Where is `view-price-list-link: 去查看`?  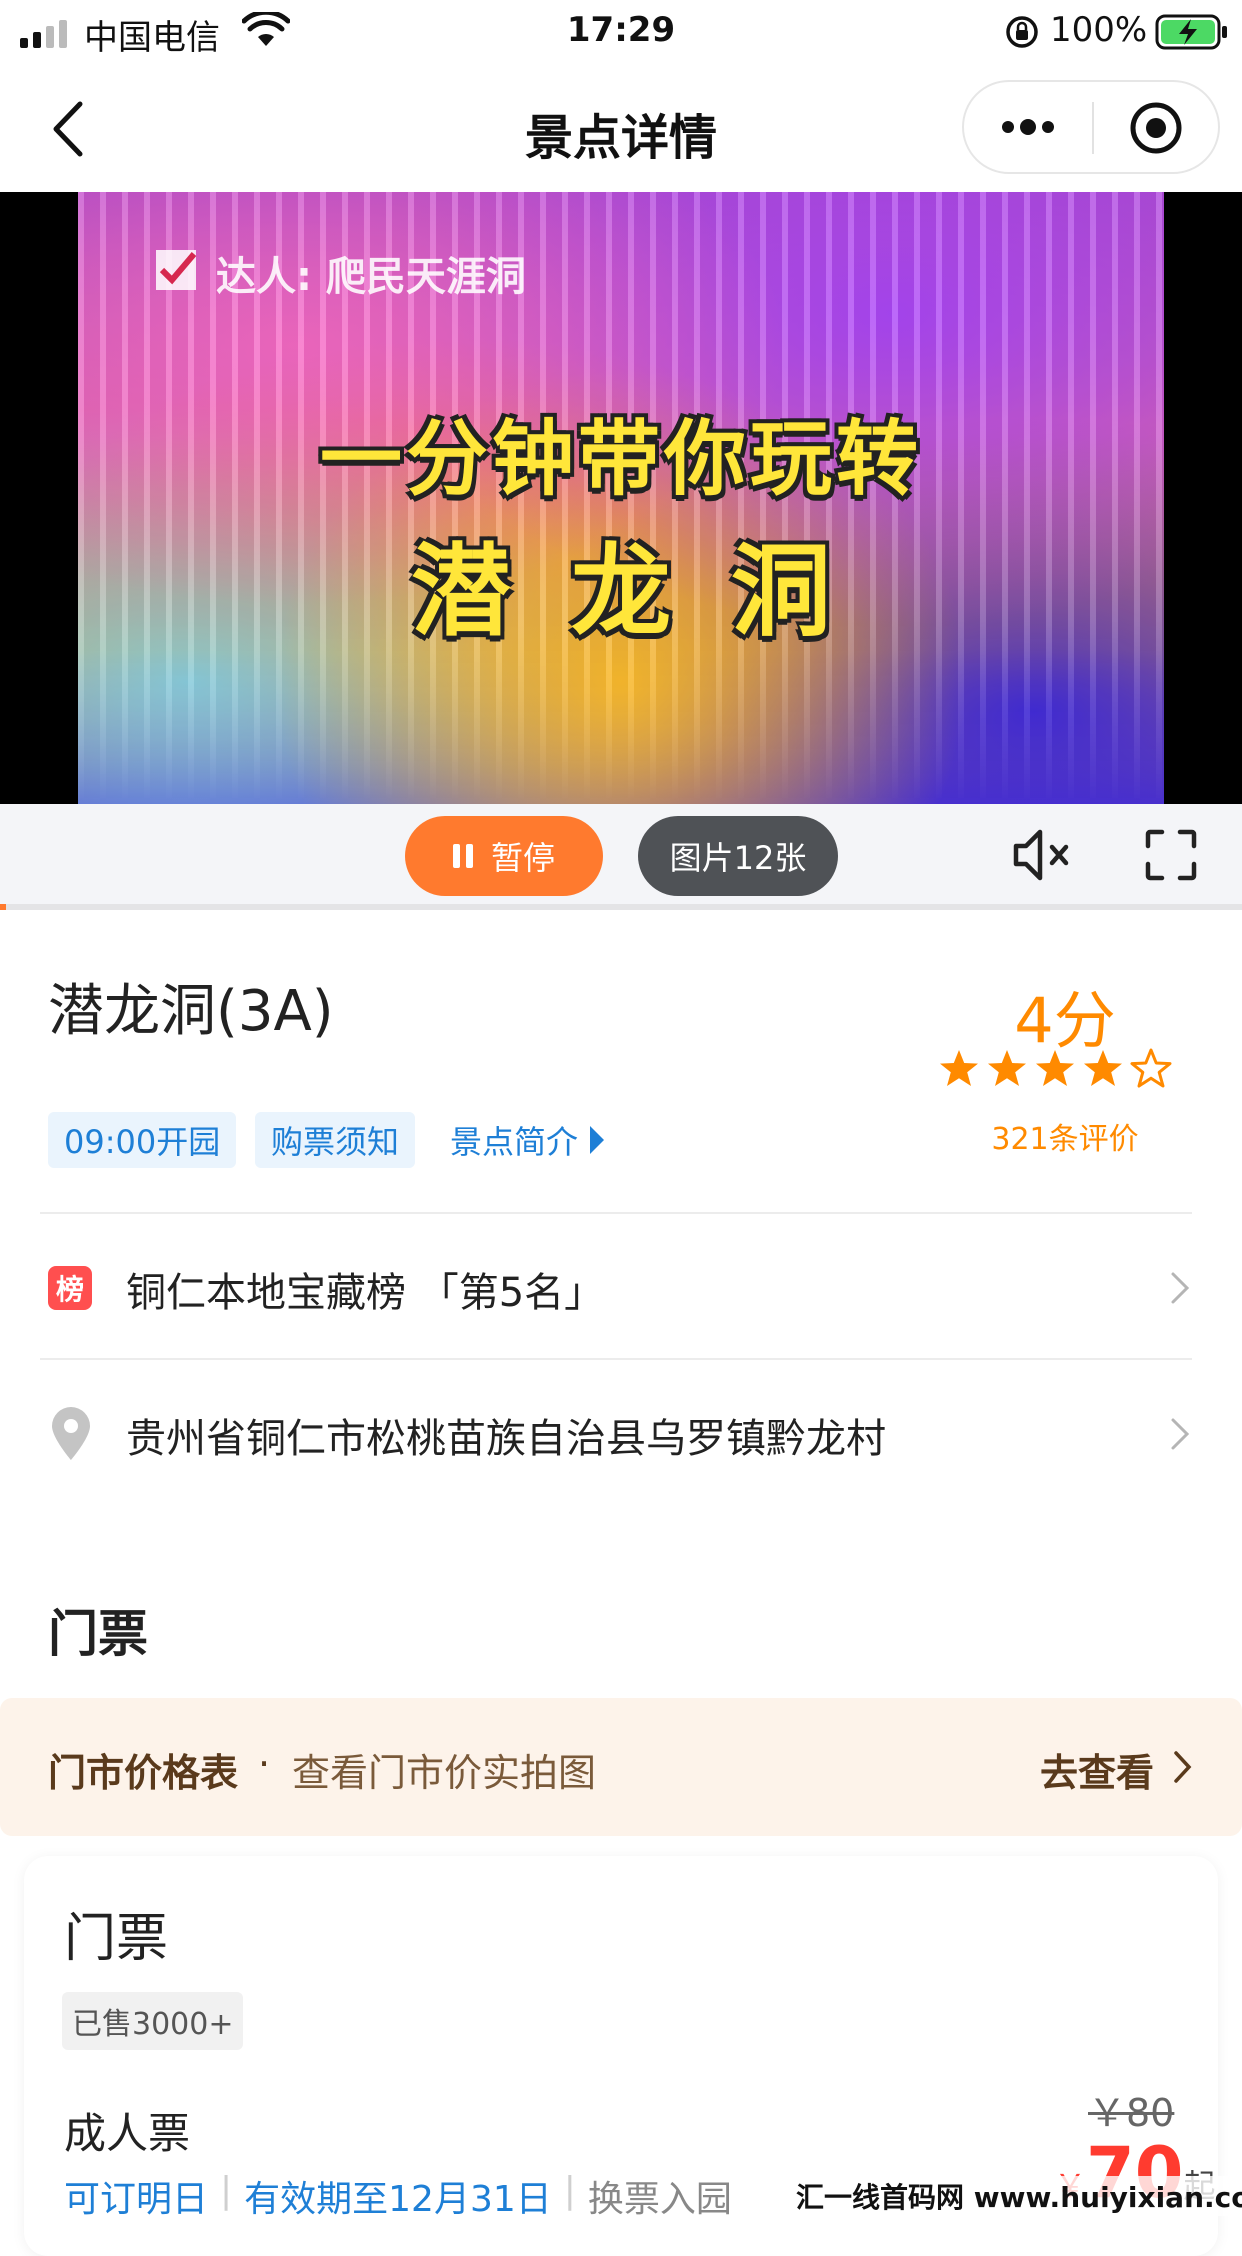 view-price-list-link: 去查看 is located at coordinates (1097, 1769).